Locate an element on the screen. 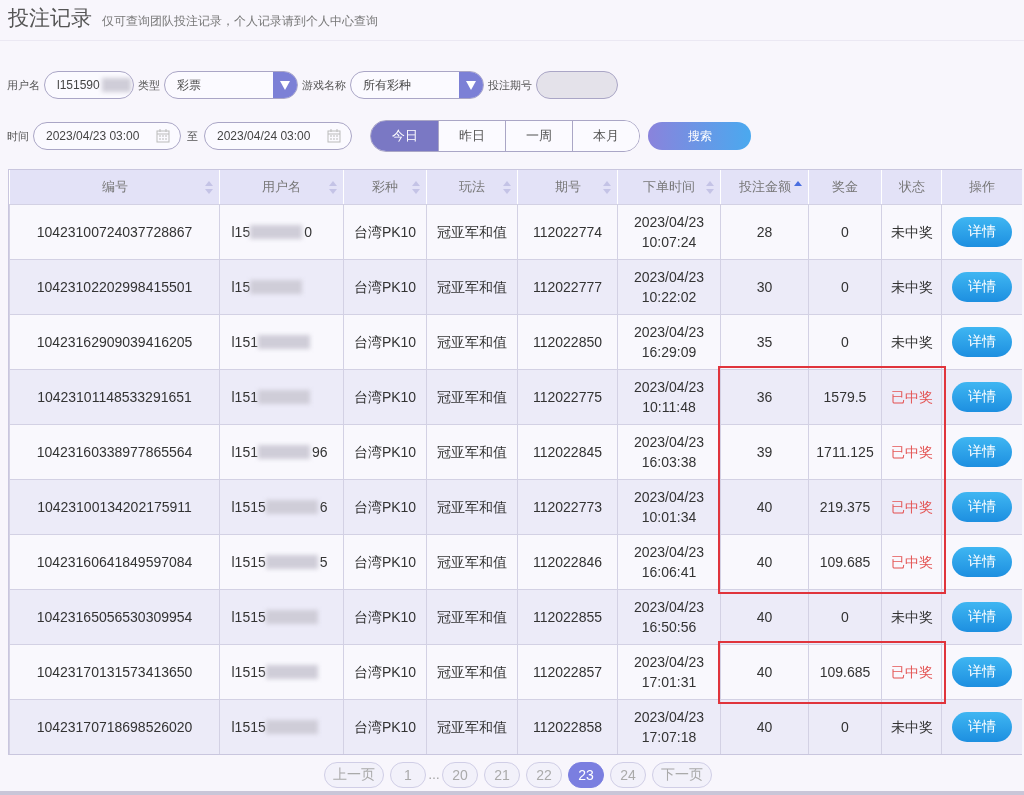  column-header: 用户名 is located at coordinates (281, 187).